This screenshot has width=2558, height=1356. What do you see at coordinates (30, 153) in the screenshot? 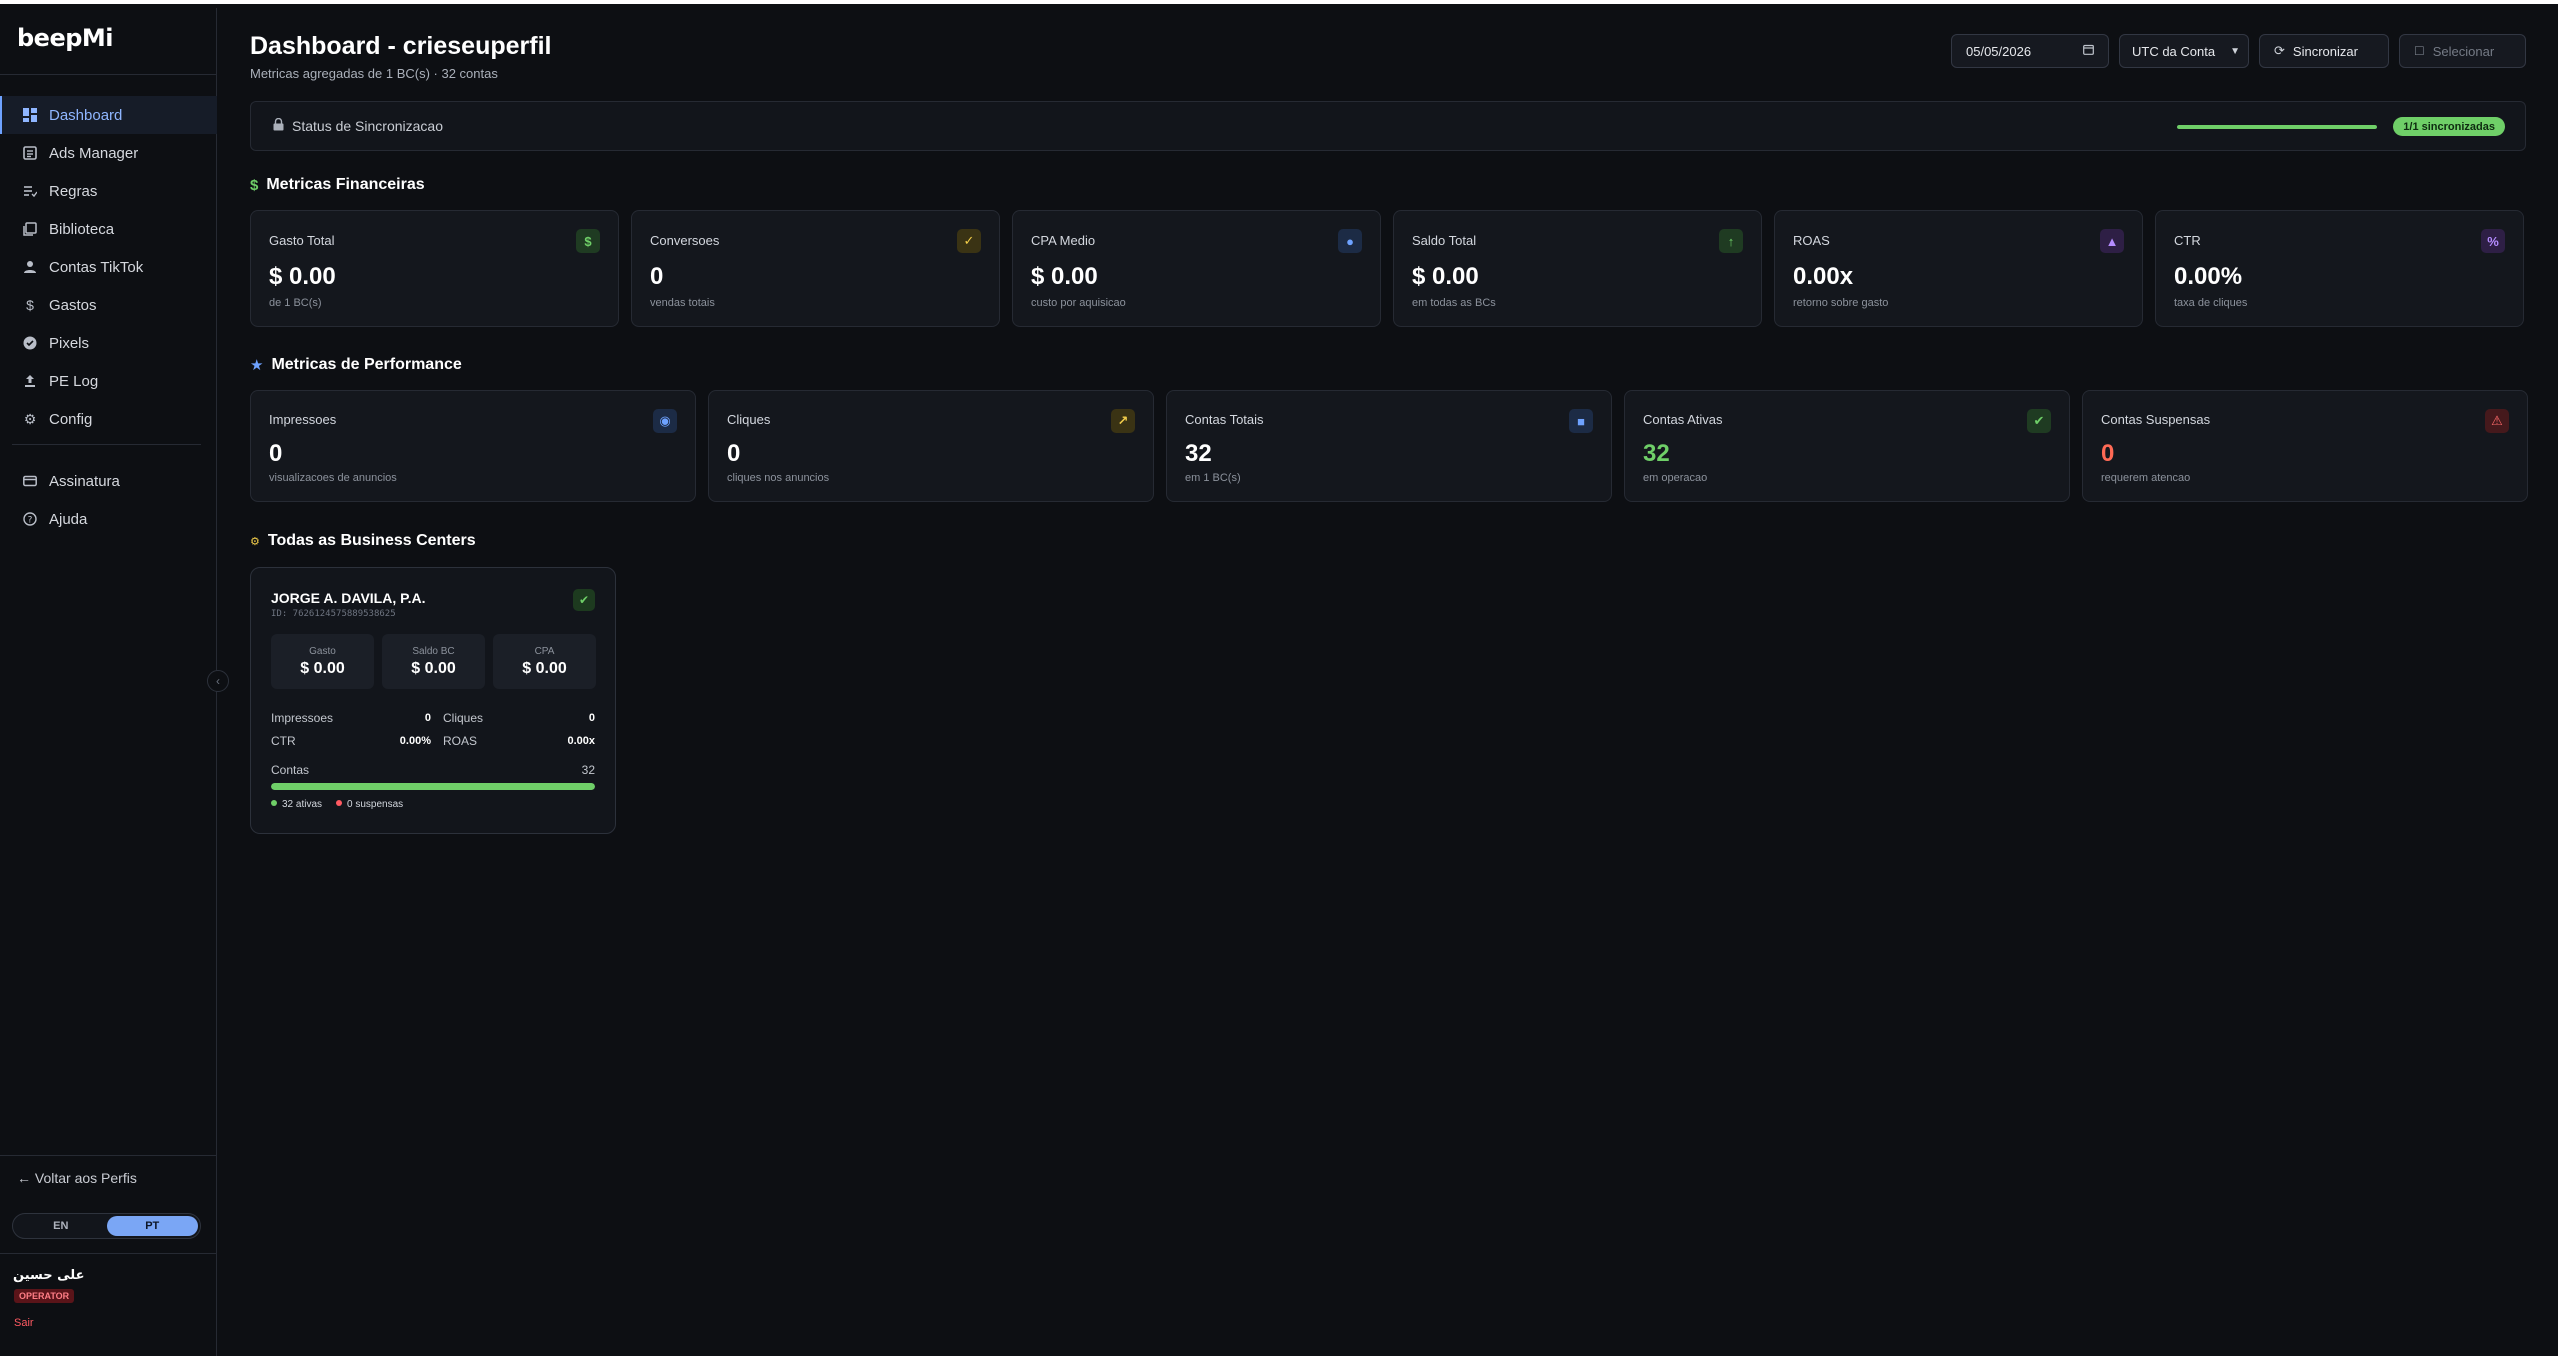
I see `ads-manager-icon` at bounding box center [30, 153].